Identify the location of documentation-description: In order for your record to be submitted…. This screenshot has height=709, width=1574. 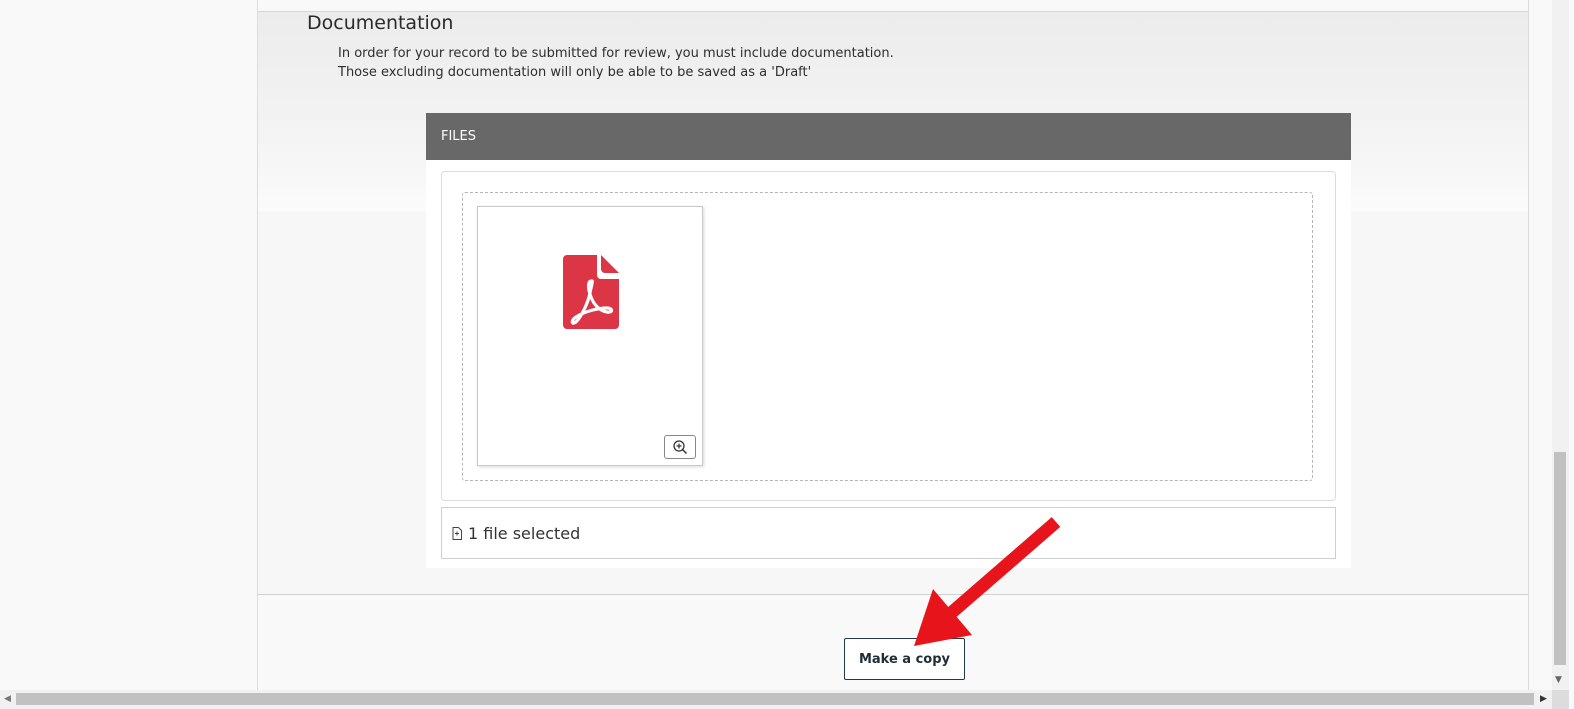
(616, 63).